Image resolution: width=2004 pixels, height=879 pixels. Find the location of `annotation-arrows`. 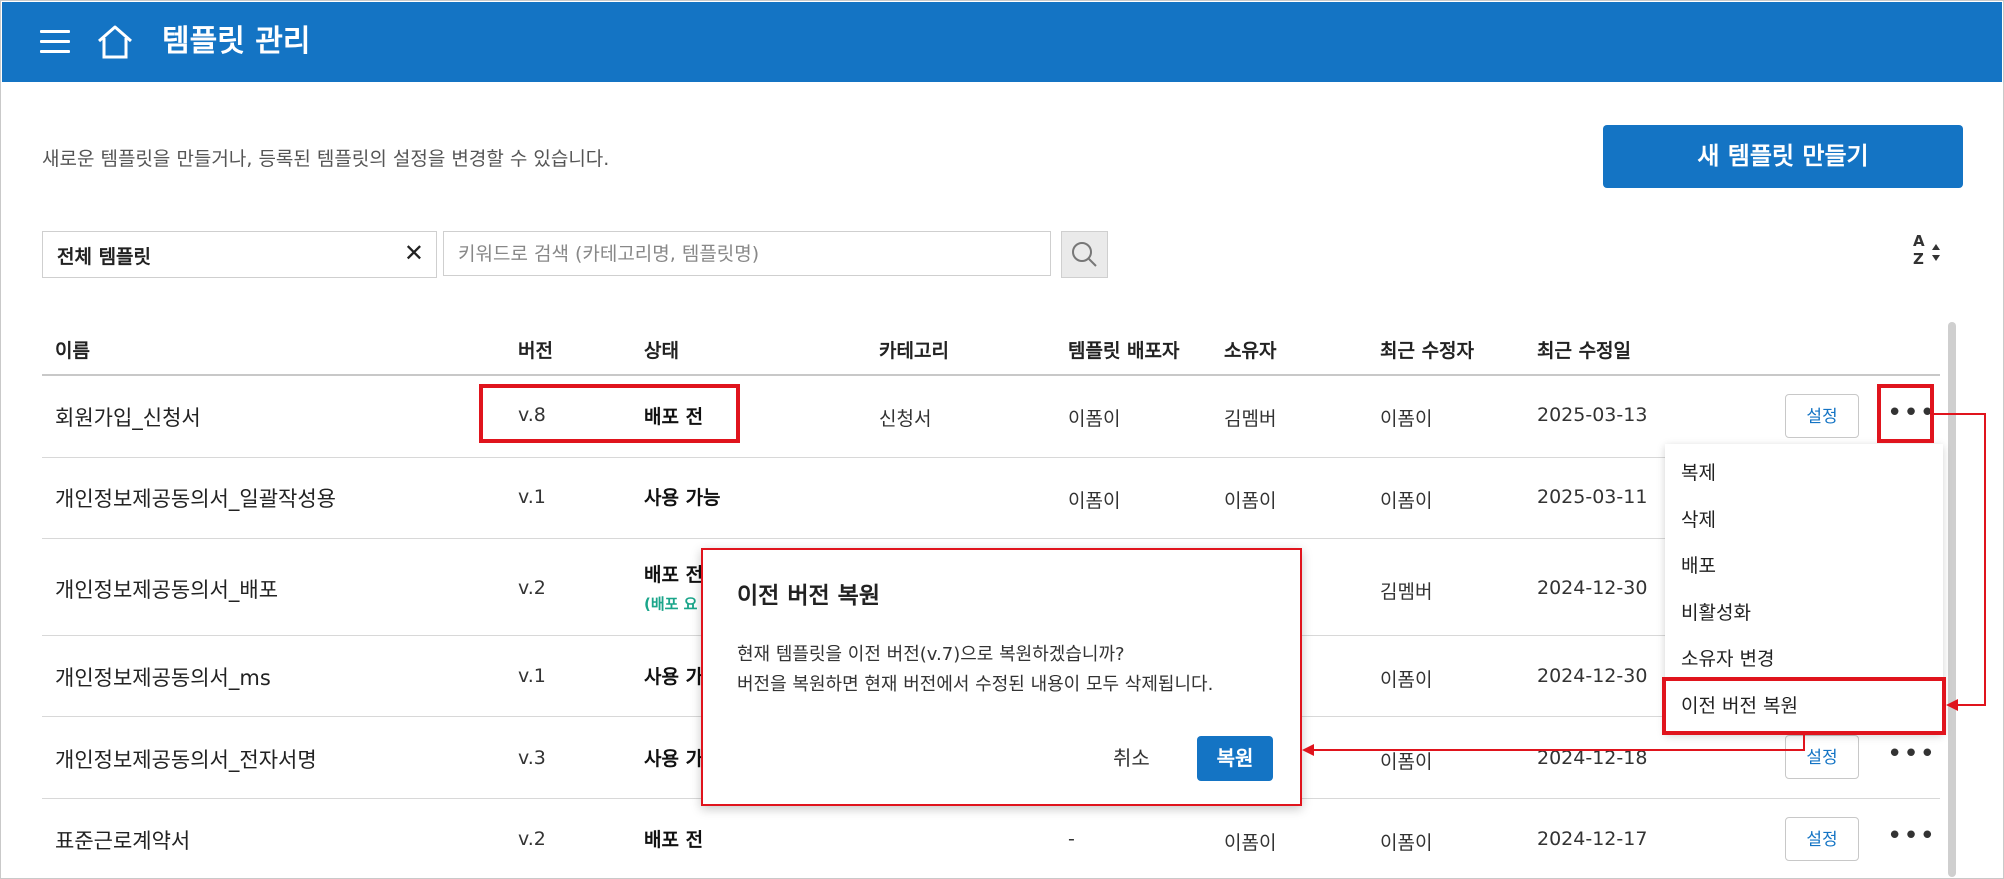

annotation-arrows is located at coordinates (1644, 584).